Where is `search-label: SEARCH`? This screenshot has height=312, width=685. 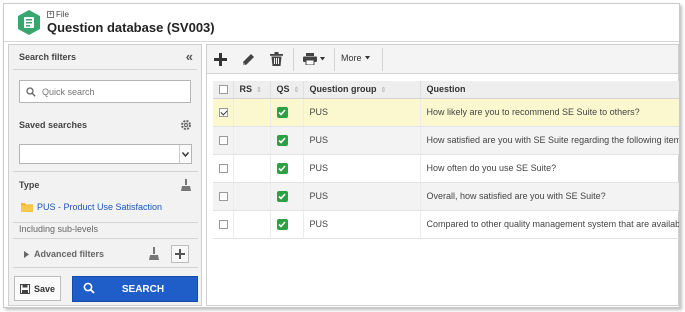 search-label: SEARCH is located at coordinates (143, 289).